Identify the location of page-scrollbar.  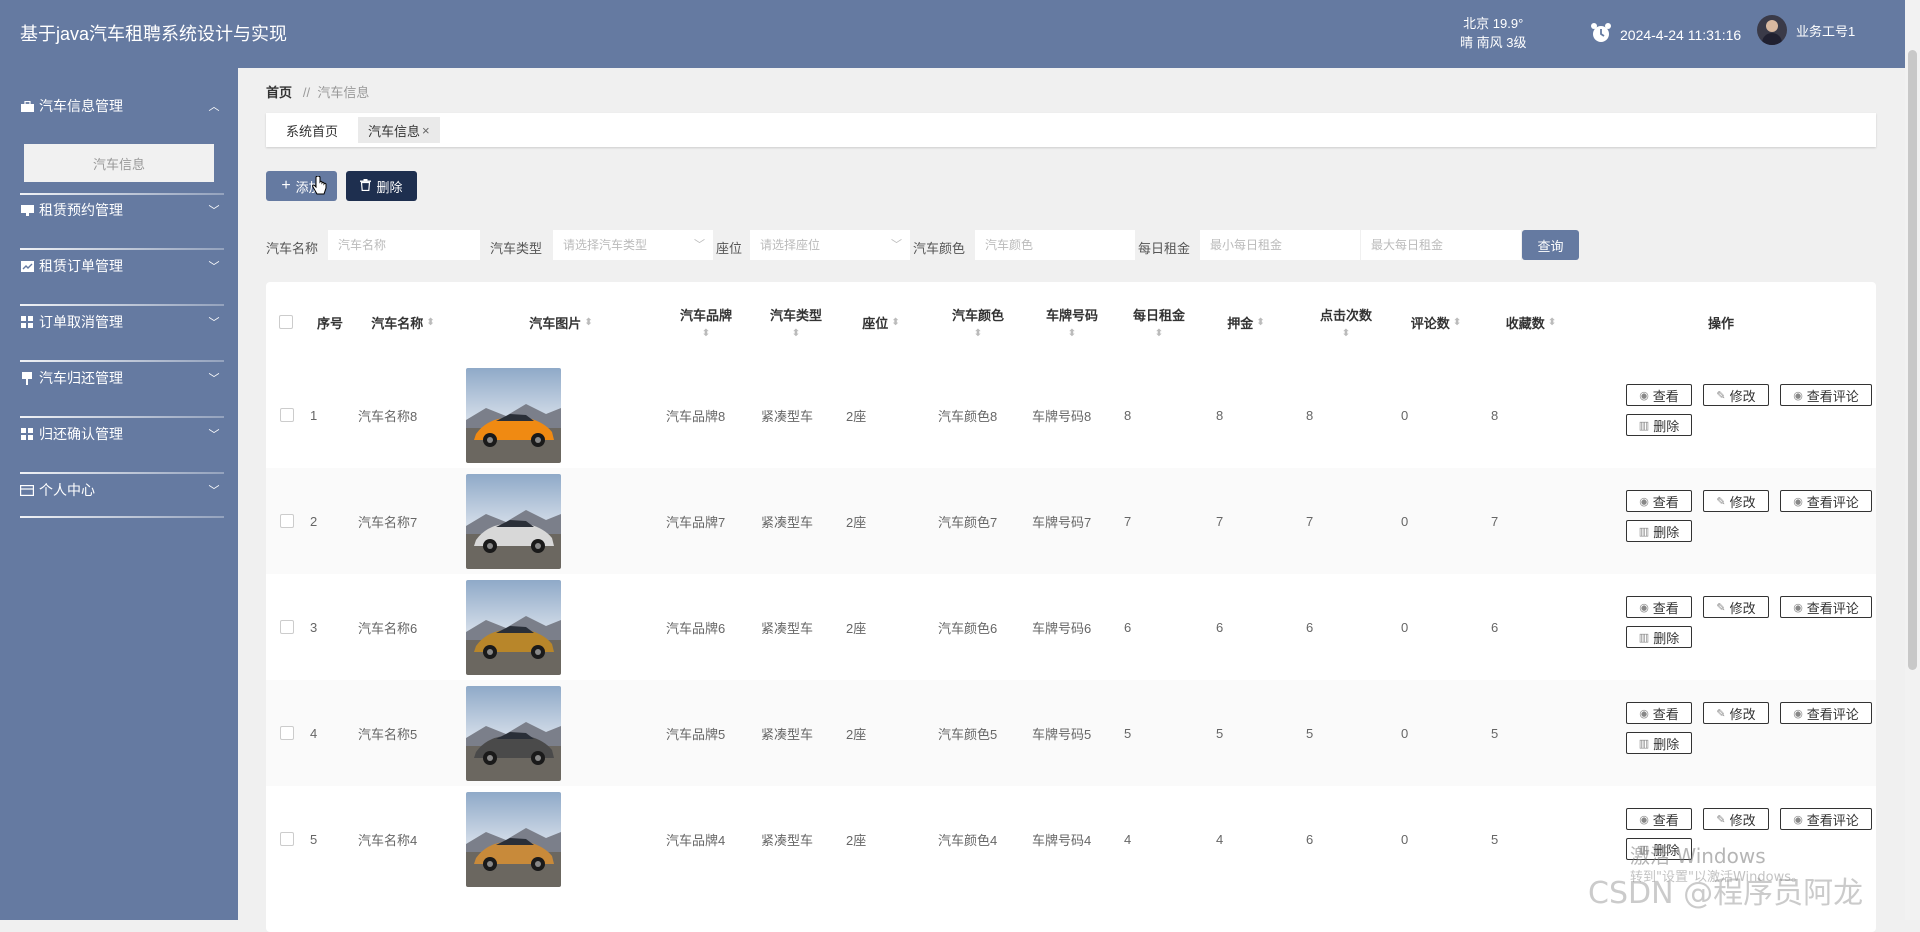
(1912, 460).